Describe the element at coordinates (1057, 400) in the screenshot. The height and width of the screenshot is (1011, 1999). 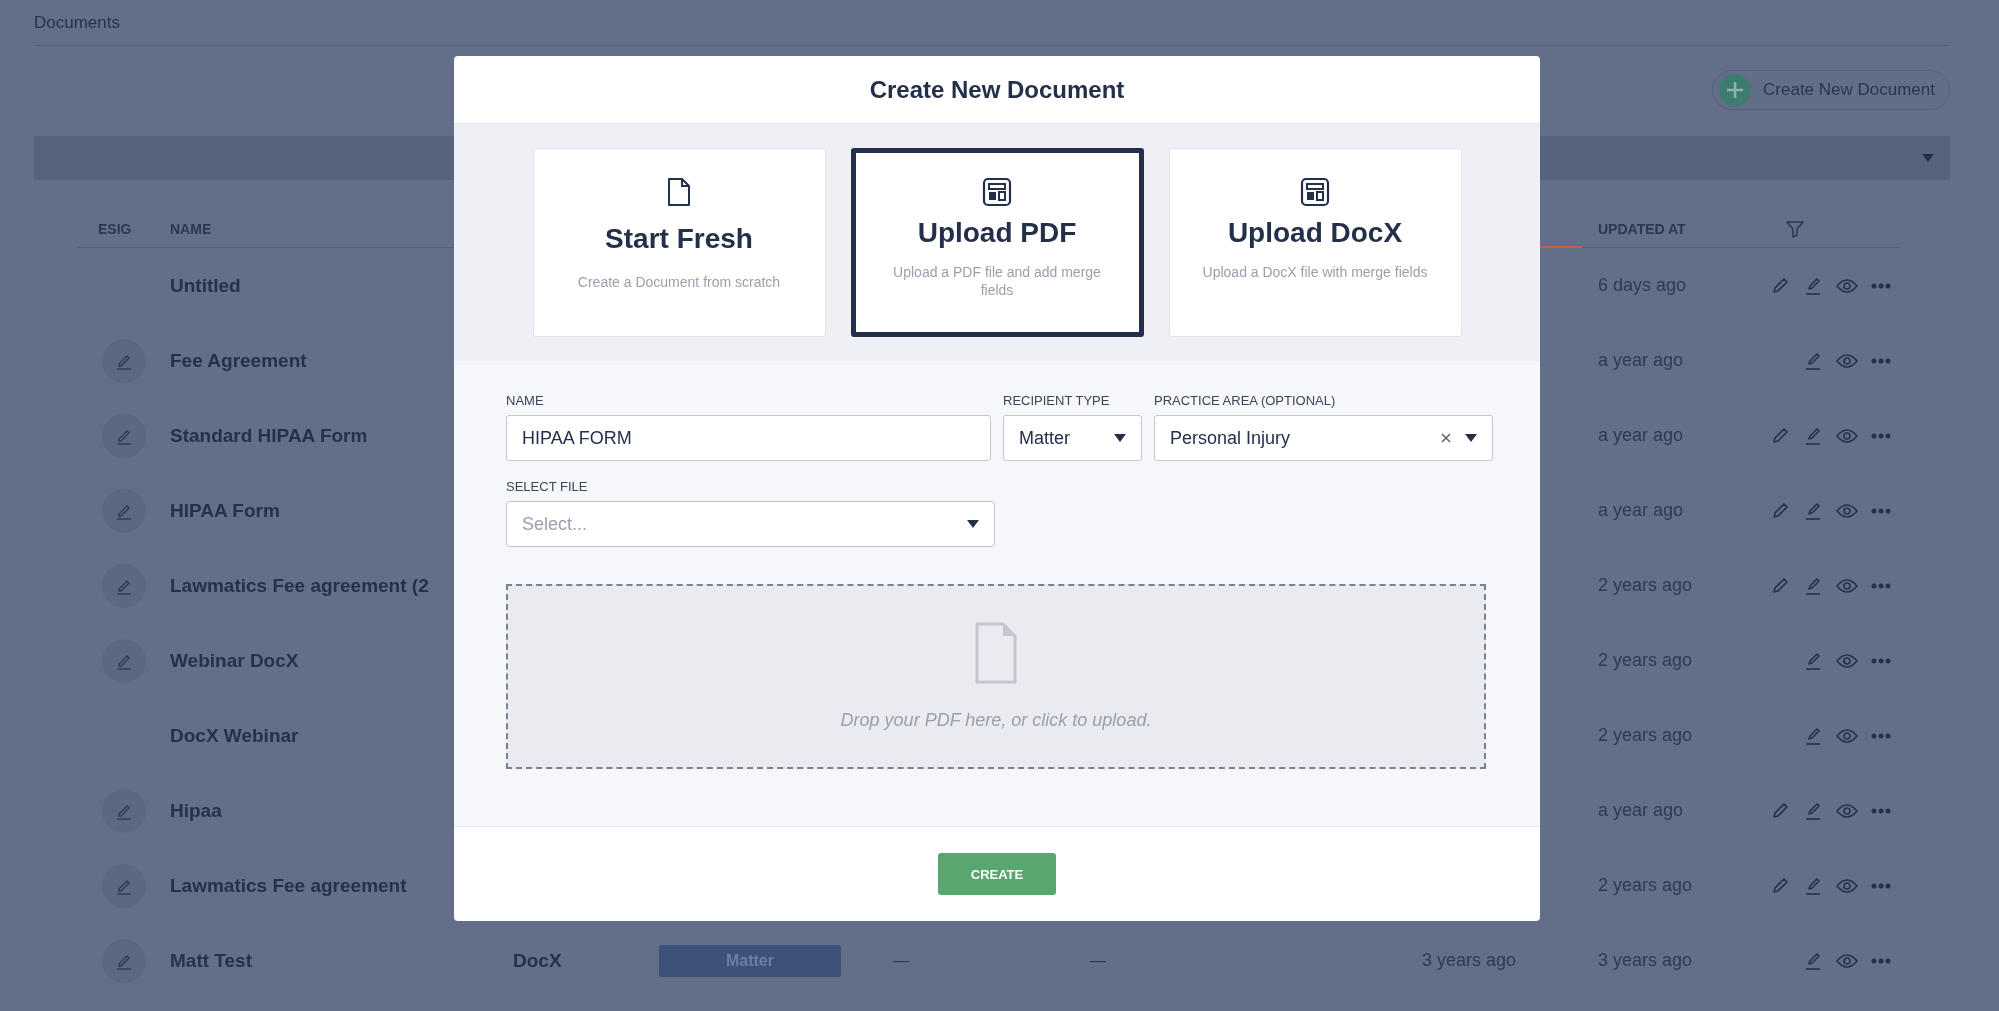
I see `field-label: RECIPIENT TYPE` at that location.